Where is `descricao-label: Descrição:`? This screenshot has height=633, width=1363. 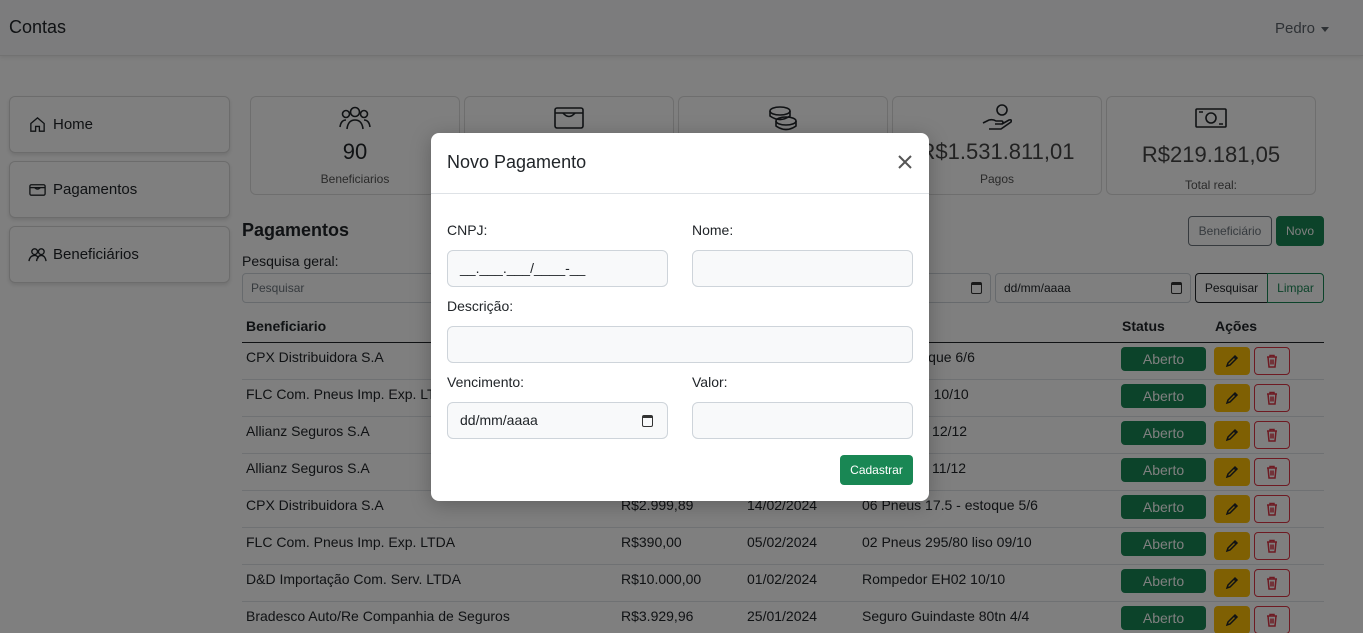
descricao-label: Descrição: is located at coordinates (480, 306).